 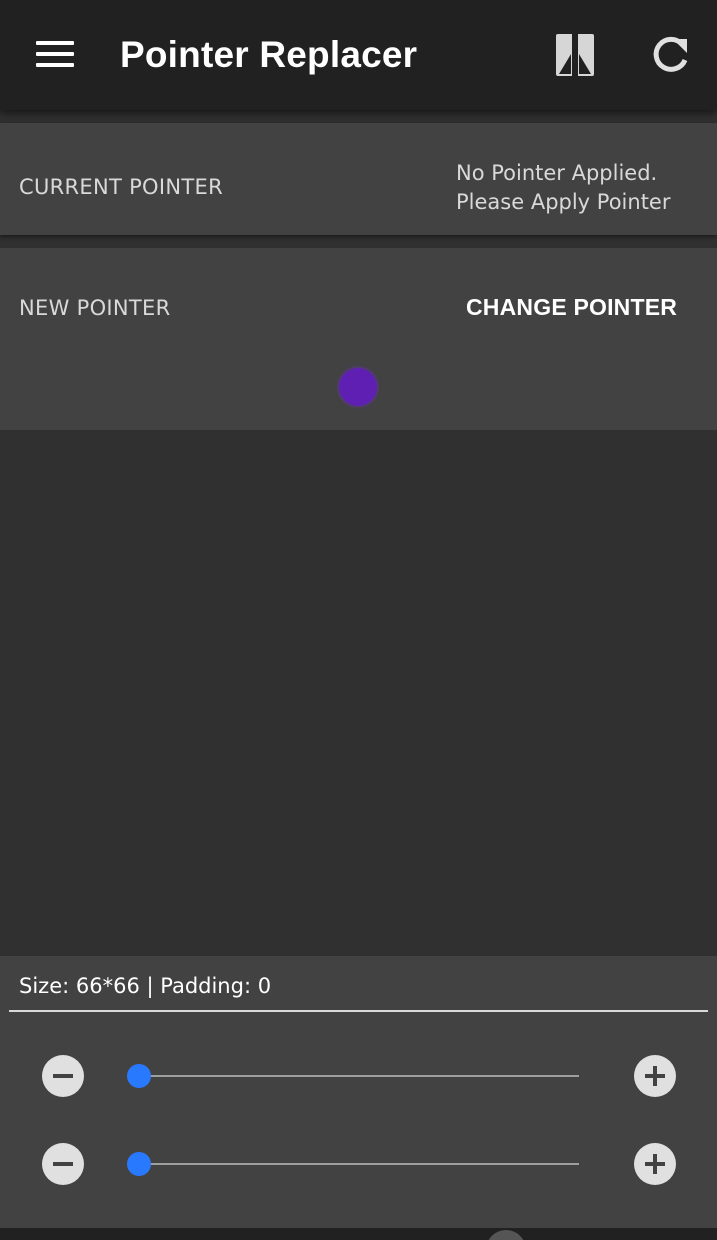 I want to click on new-pointer-label: NEW POINTER, so click(x=95, y=308).